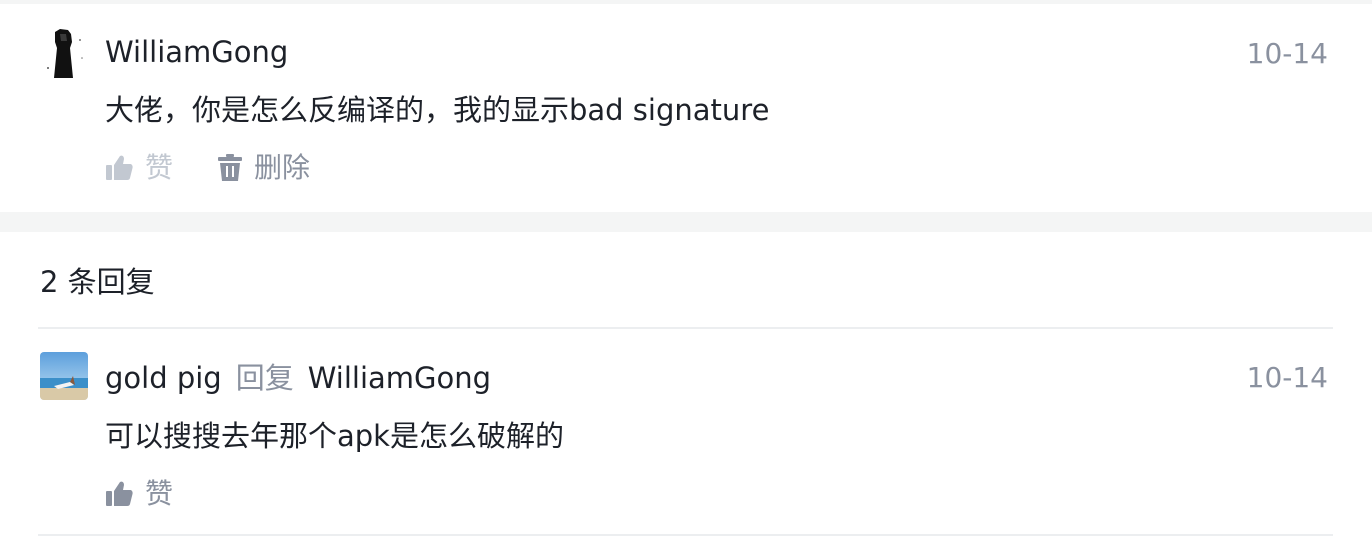 The width and height of the screenshot is (1372, 537). Describe the element at coordinates (159, 493) in the screenshot. I see `reply-like-label: 赞` at that location.